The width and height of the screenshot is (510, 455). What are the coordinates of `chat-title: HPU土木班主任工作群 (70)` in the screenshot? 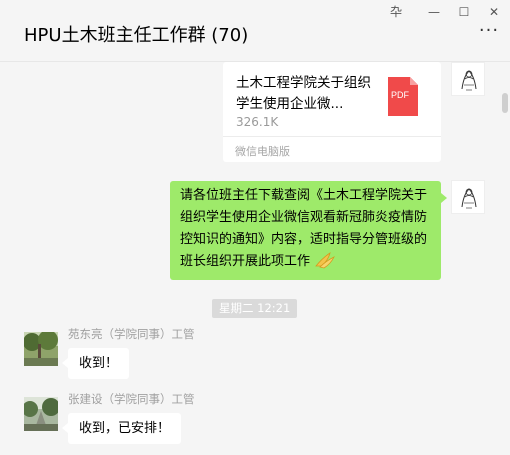 It's located at (136, 35).